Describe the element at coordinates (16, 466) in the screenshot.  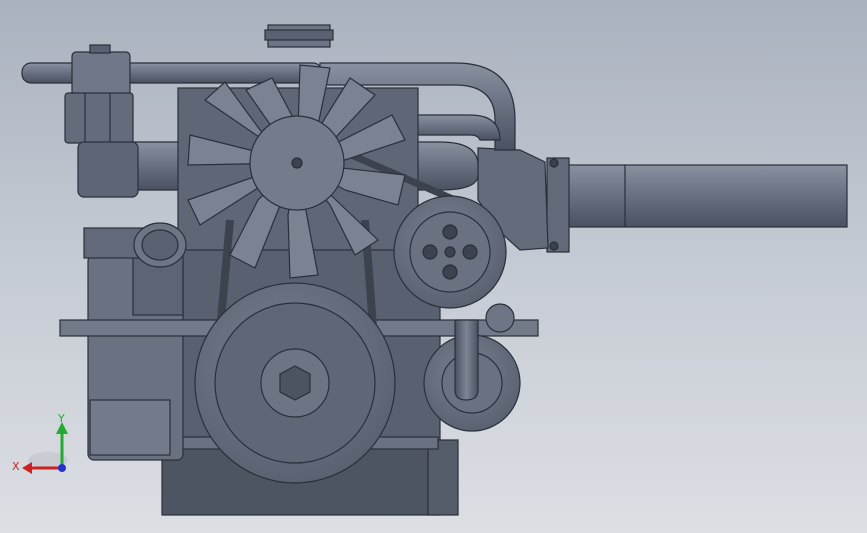
I see `x-axis-label: X` at that location.